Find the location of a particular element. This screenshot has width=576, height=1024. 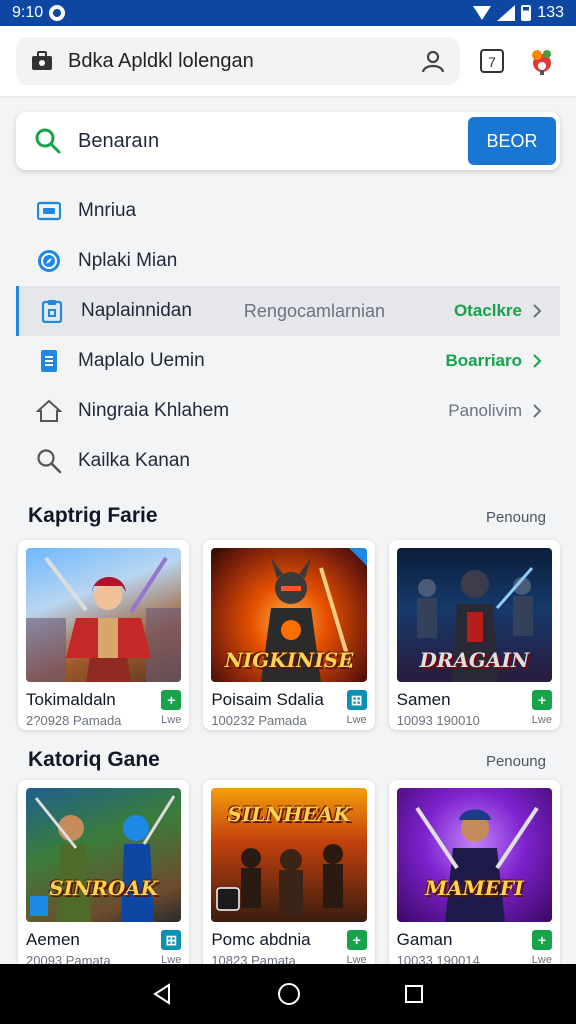

menu-item-label: Mnriua is located at coordinates (107, 210).